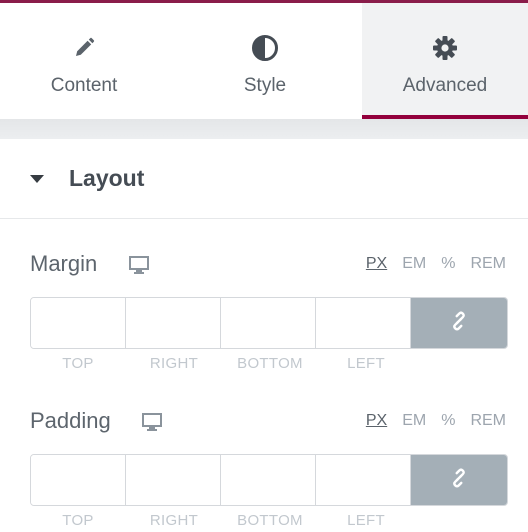 The image size is (528, 532). I want to click on margin-top-input, so click(78, 323).